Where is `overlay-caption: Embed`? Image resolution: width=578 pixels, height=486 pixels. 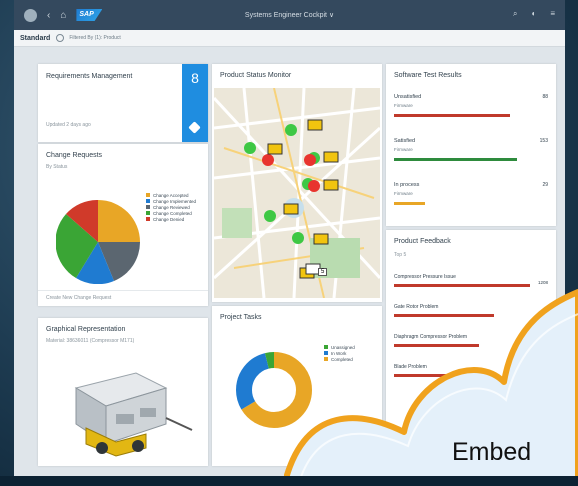
overlay-caption: Embed is located at coordinates (492, 452).